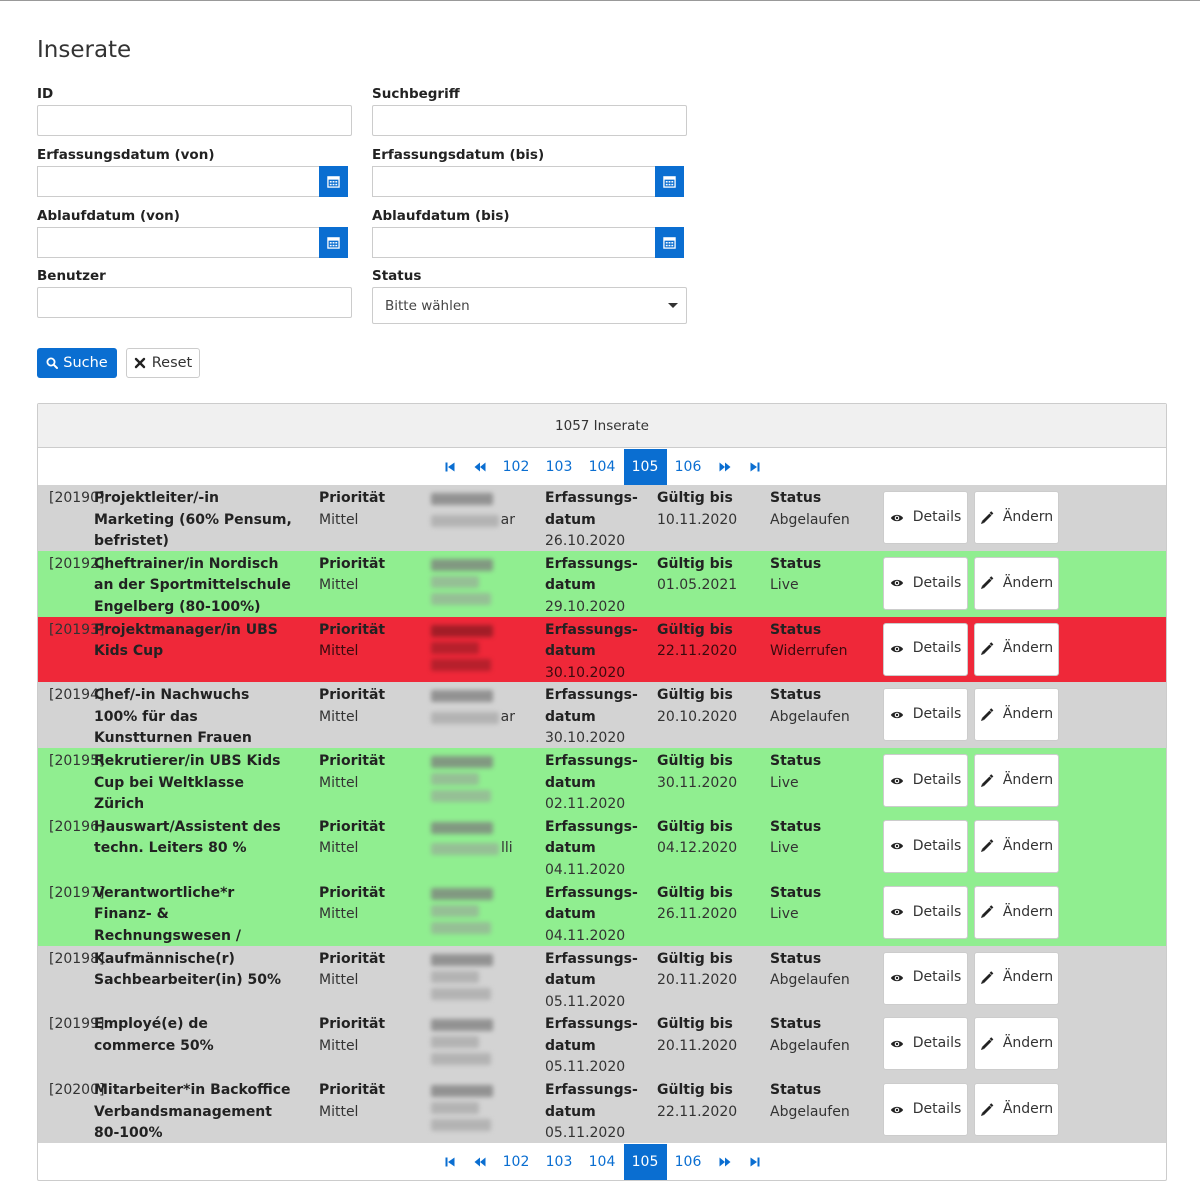  What do you see at coordinates (139, 363) in the screenshot?
I see `close-icon` at bounding box center [139, 363].